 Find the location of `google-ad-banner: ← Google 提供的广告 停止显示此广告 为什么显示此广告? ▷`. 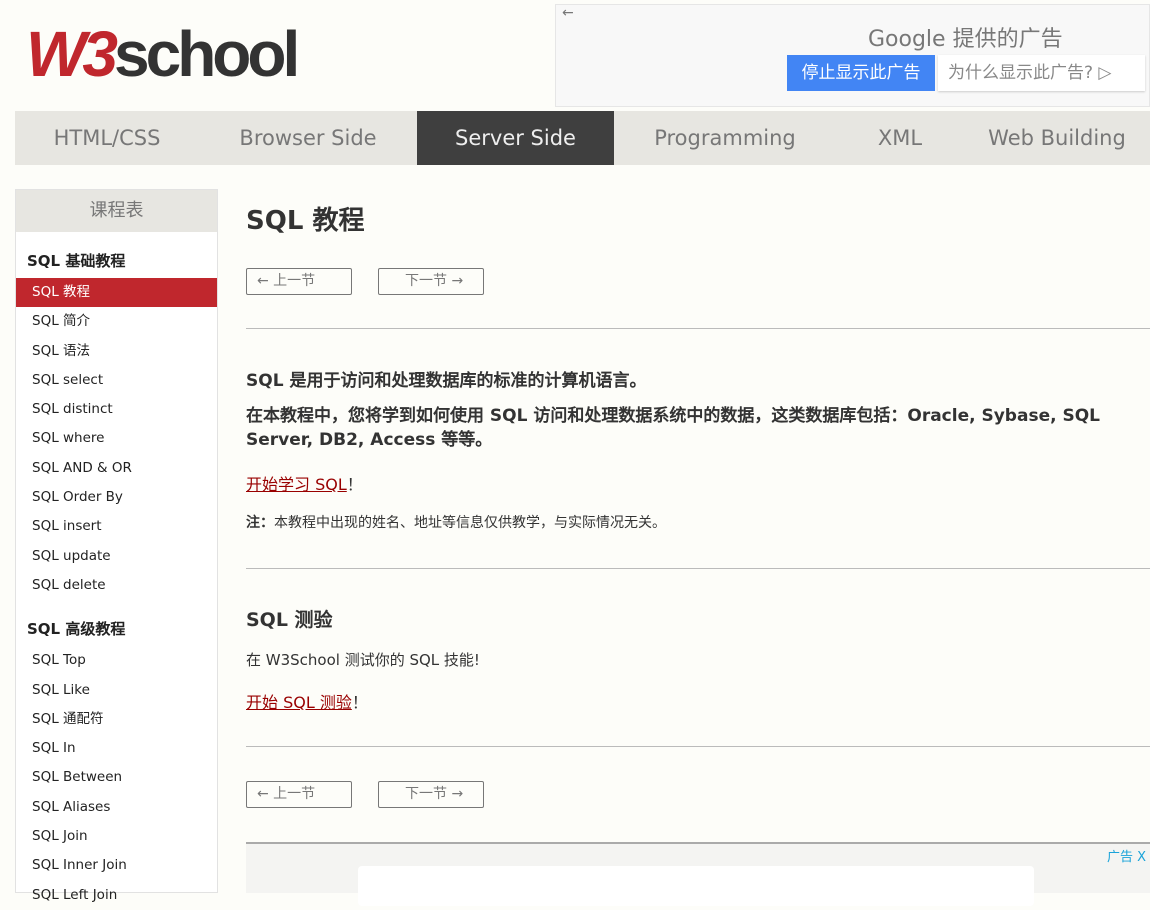

google-ad-banner: ← Google 提供的广告 停止显示此广告 为什么显示此广告? ▷ is located at coordinates (852, 55).